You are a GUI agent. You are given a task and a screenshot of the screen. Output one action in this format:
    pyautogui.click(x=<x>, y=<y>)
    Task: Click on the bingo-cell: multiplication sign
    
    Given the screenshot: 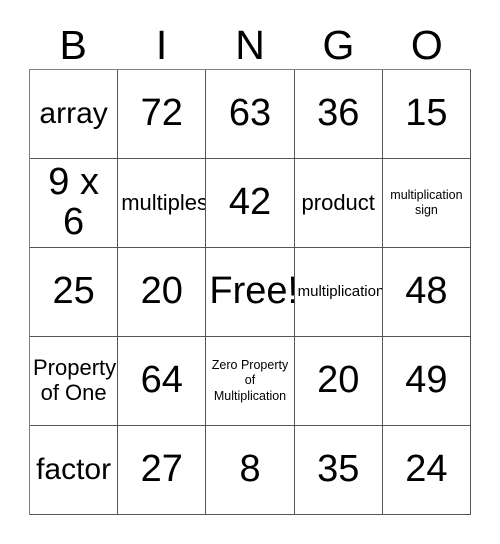 What is the action you would take?
    pyautogui.click(x=427, y=203)
    